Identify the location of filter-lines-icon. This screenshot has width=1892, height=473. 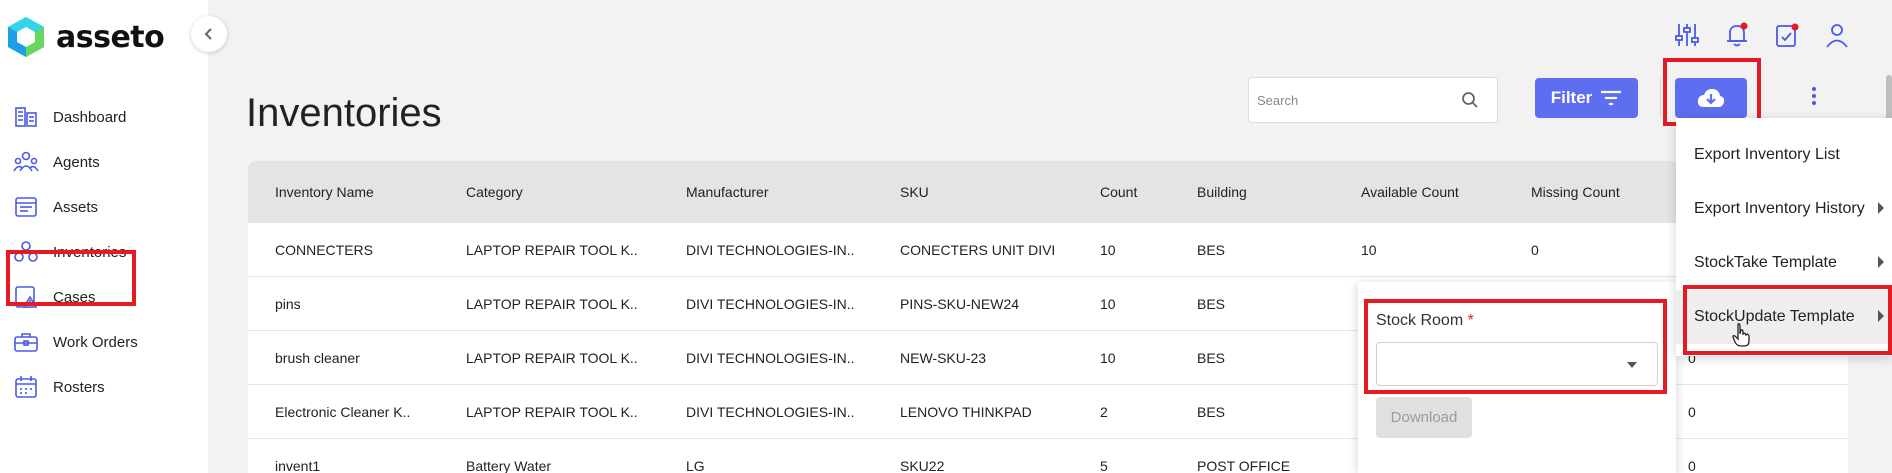
(1611, 98).